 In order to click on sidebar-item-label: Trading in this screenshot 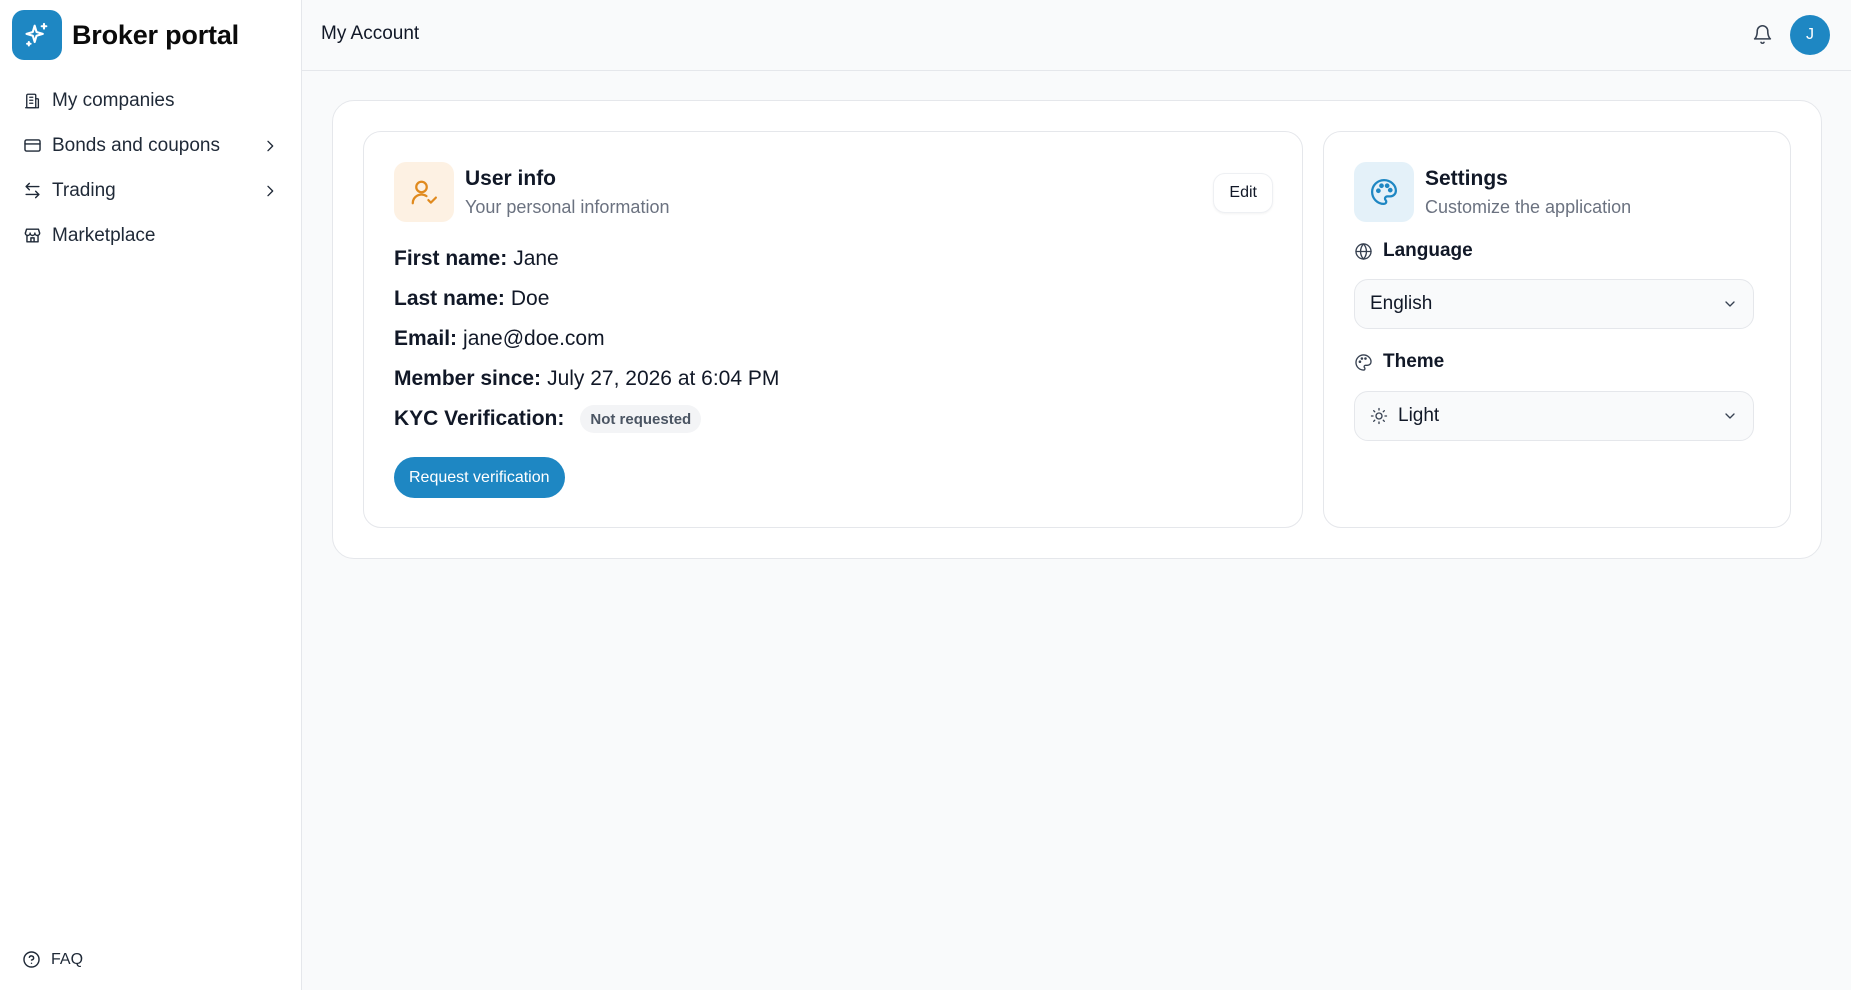, I will do `click(84, 190)`.